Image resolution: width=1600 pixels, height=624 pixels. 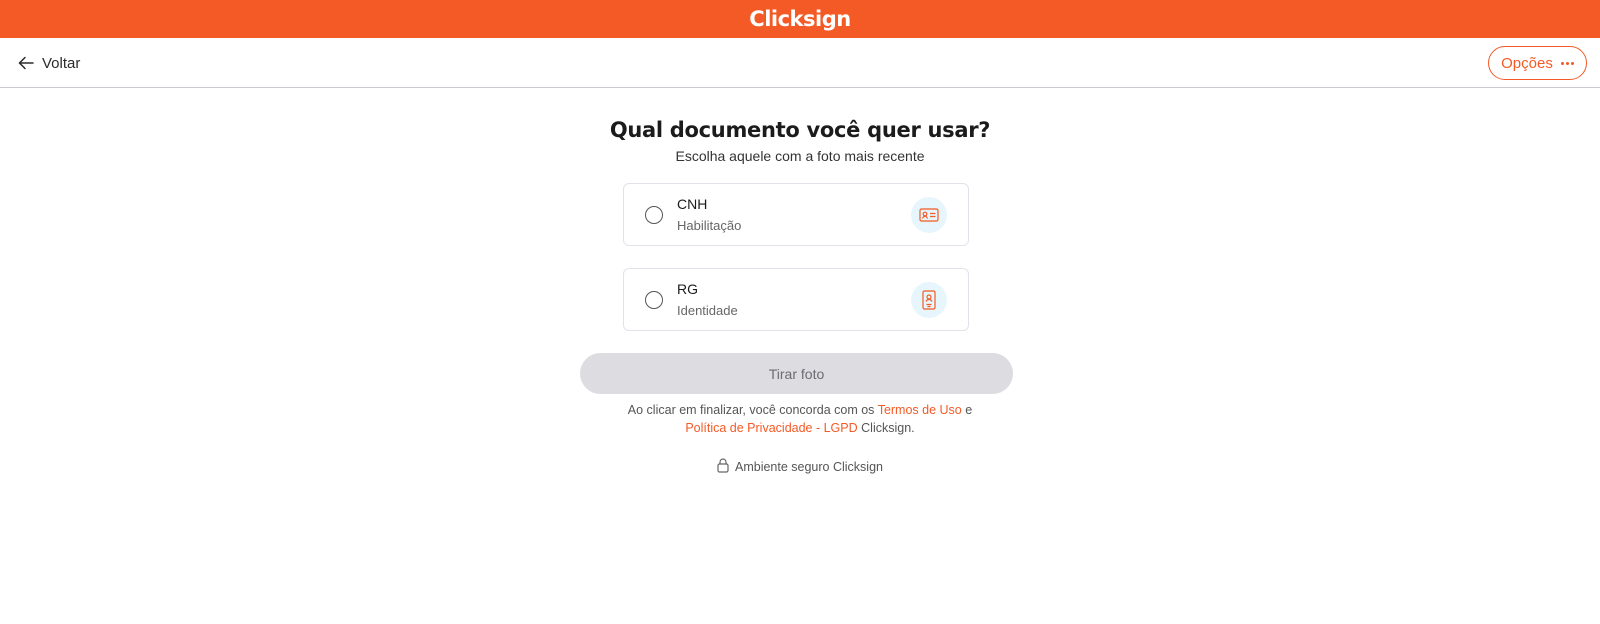 What do you see at coordinates (723, 467) in the screenshot?
I see `lock-icon` at bounding box center [723, 467].